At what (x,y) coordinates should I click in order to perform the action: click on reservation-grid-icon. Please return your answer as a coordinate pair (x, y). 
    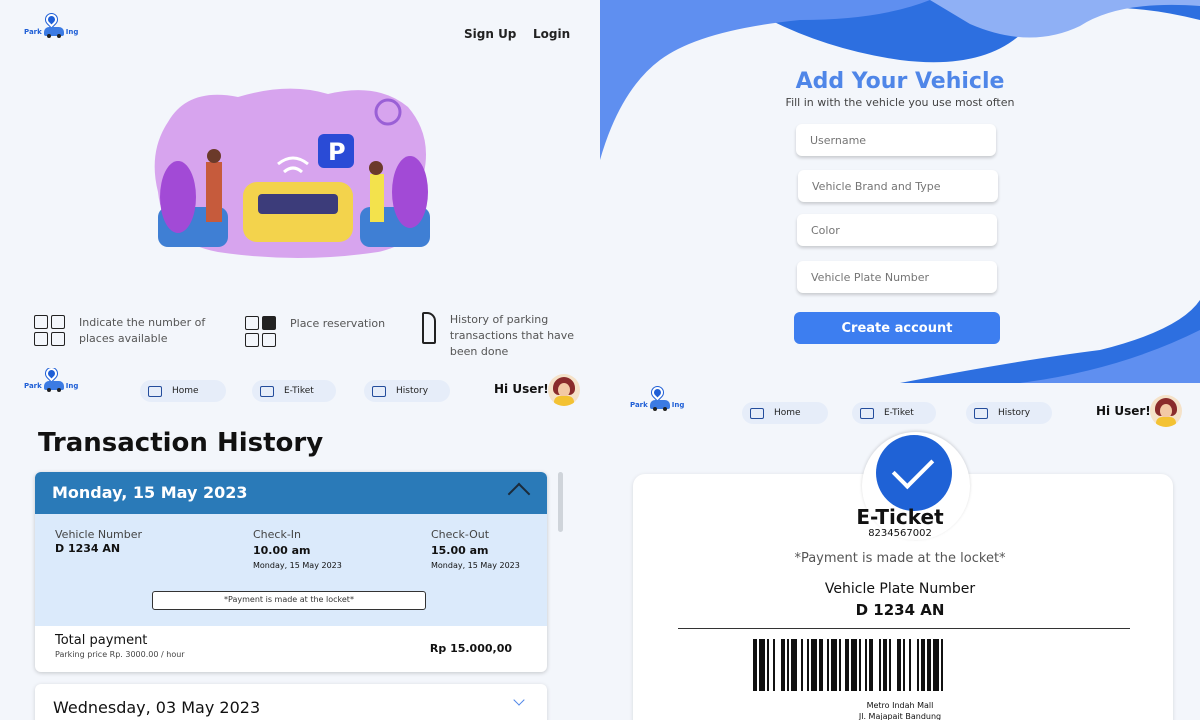
    Looking at the image, I should click on (260, 331).